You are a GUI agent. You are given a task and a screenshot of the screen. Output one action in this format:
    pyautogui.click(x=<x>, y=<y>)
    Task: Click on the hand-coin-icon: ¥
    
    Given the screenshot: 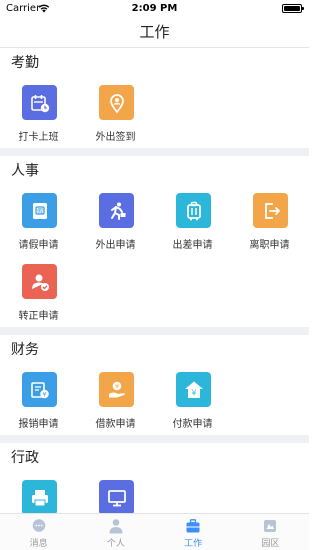 What is the action you would take?
    pyautogui.click(x=116, y=389)
    